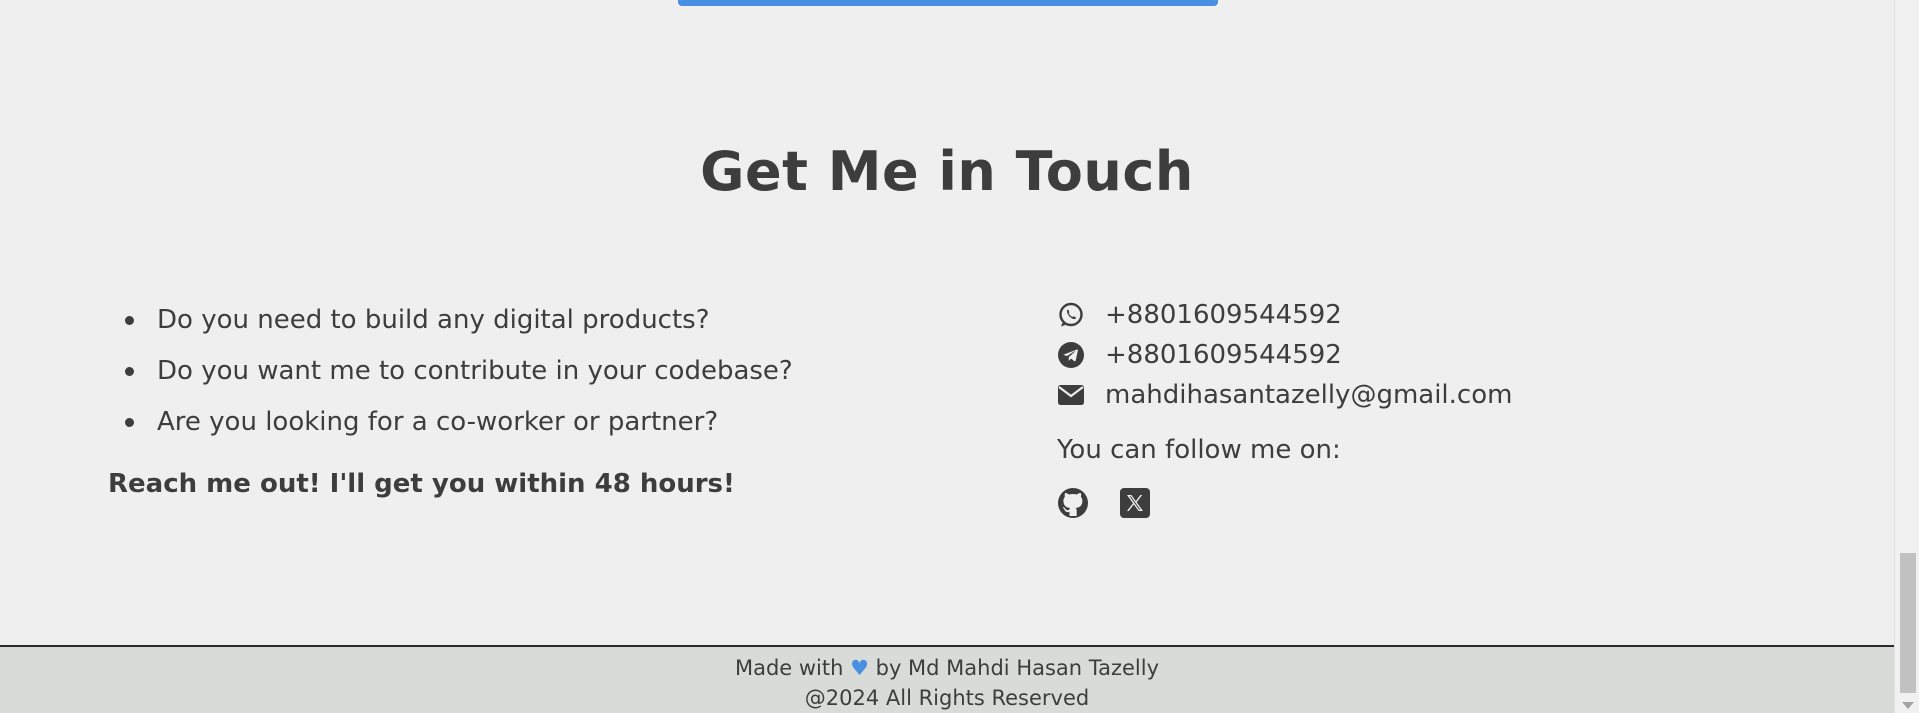  Describe the element at coordinates (1357, 503) in the screenshot. I see `social-links` at that location.